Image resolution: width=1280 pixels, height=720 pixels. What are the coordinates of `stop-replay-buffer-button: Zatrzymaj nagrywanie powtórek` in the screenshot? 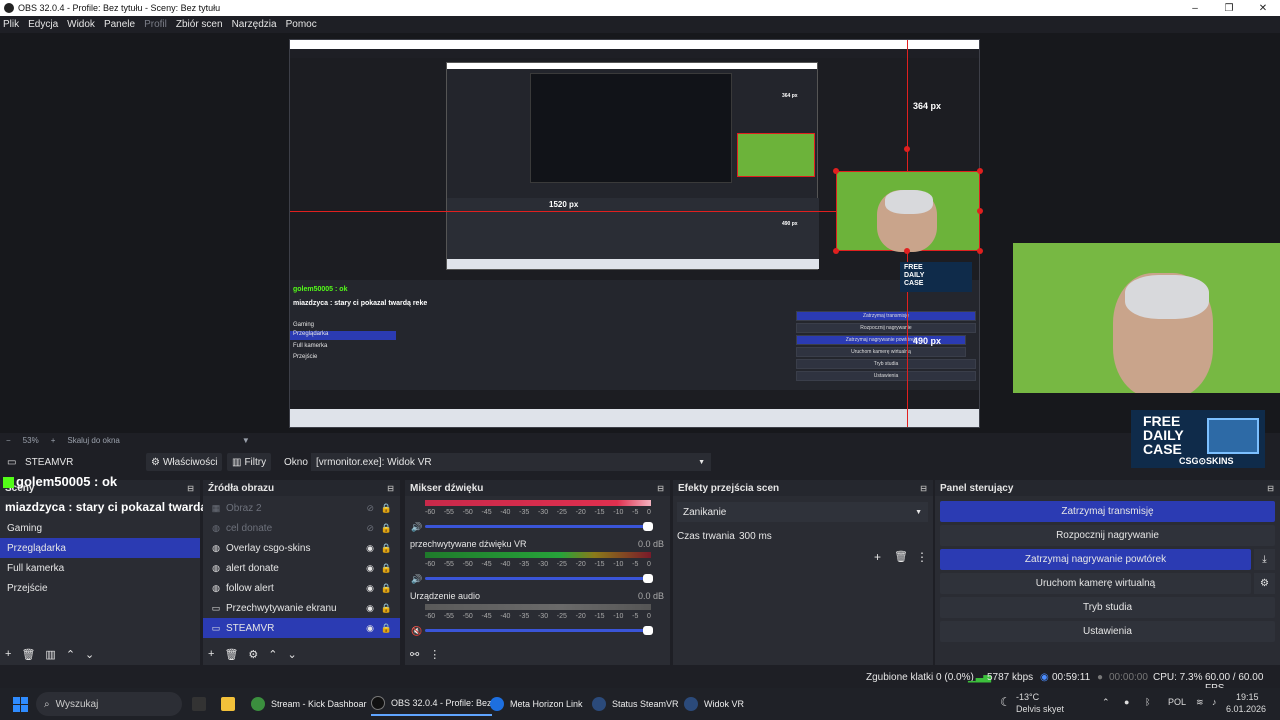 It's located at (1095, 559).